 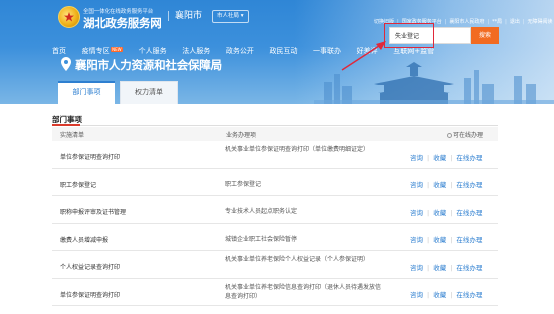 I want to click on tab-power-list: 权力清单, so click(x=149, y=92).